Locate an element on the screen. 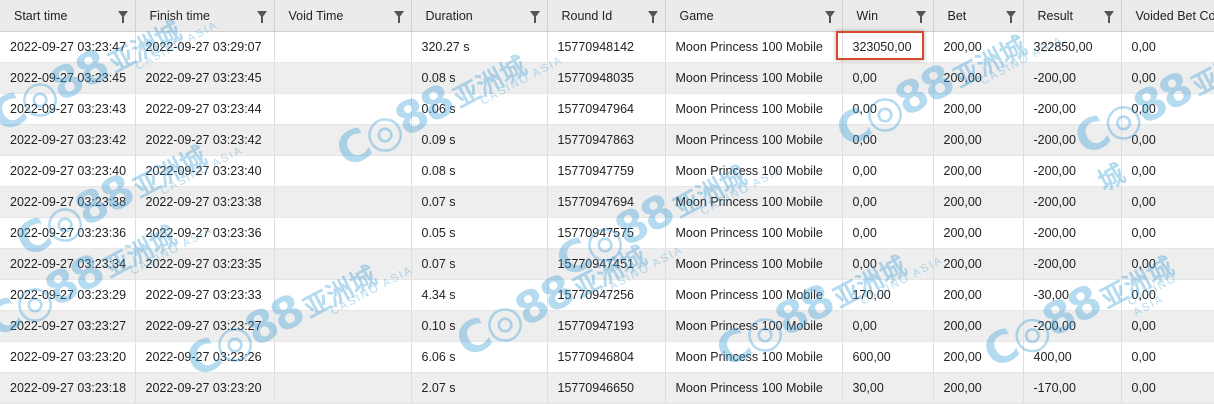  column-header-finish: Finish time is located at coordinates (204, 16).